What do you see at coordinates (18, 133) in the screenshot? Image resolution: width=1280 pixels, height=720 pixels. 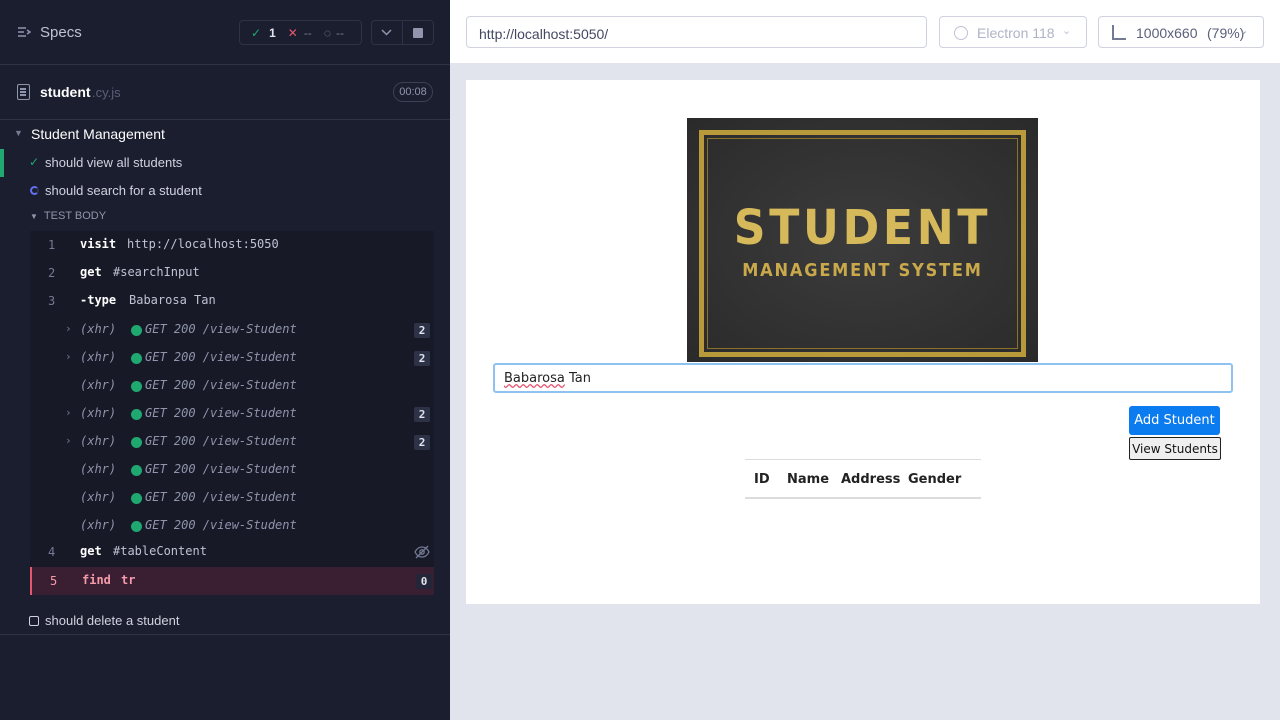 I see `chevron-down-icon: ▼` at bounding box center [18, 133].